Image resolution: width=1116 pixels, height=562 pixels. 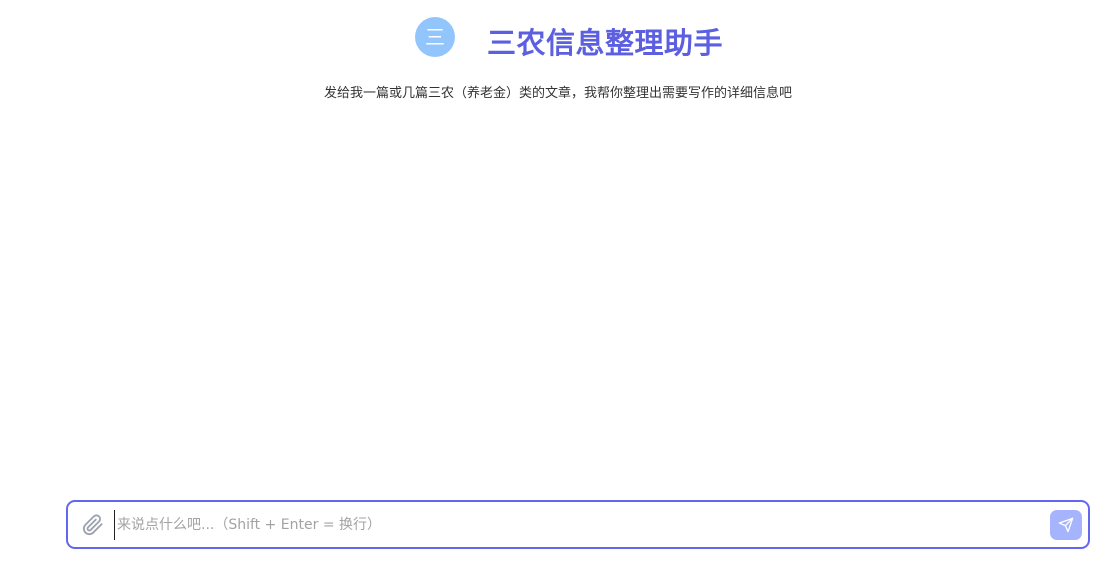 I want to click on message-input, so click(x=575, y=525).